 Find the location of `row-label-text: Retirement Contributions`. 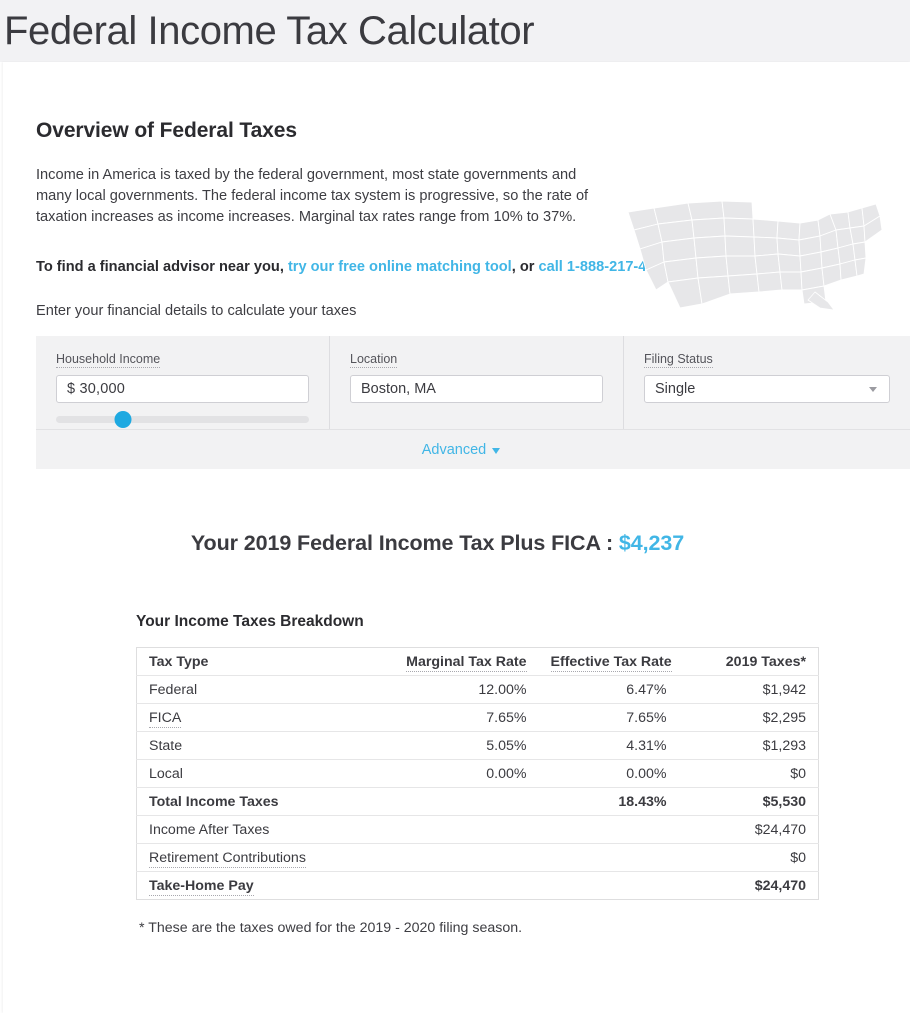

row-label-text: Retirement Contributions is located at coordinates (227, 858).